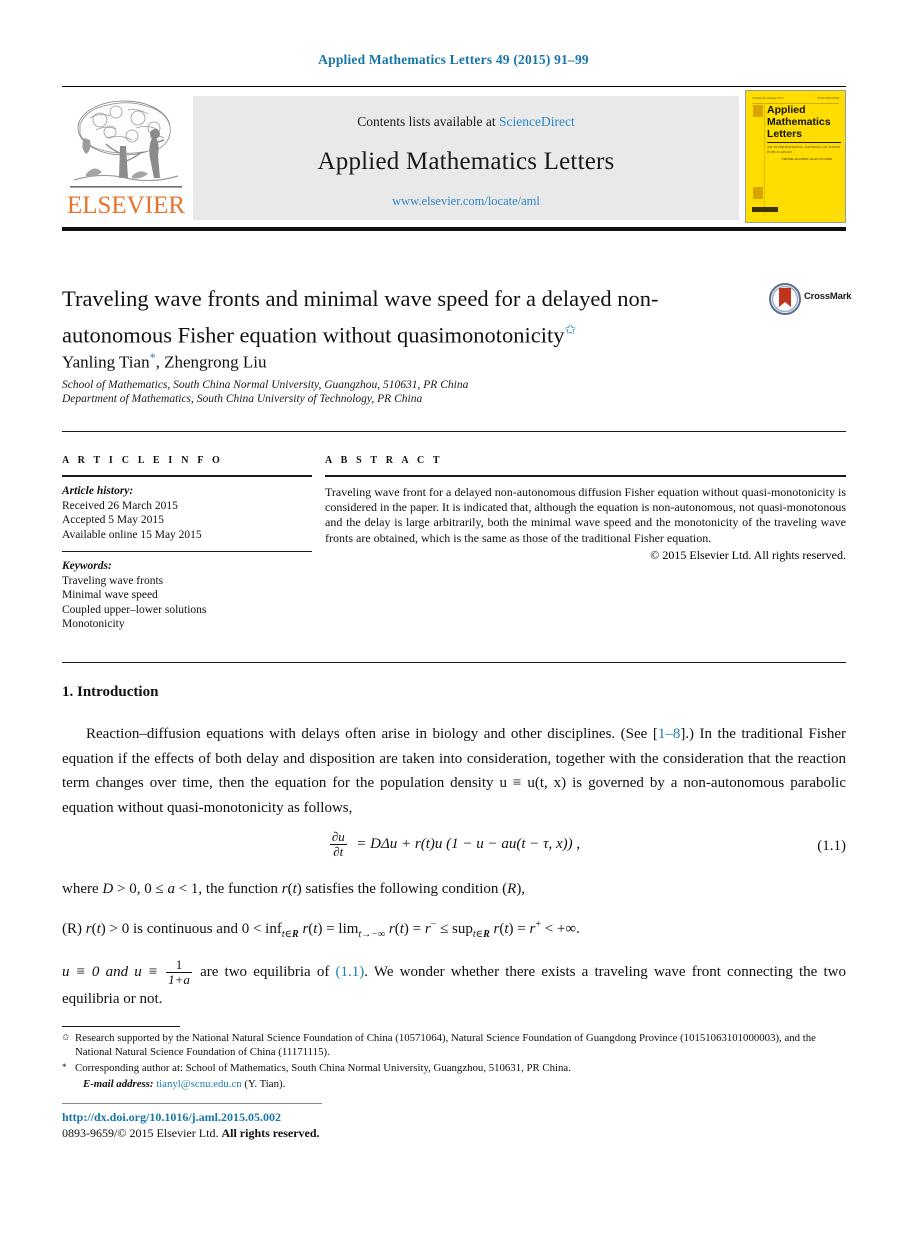 The height and width of the screenshot is (1238, 907). Describe the element at coordinates (758, 111) in the screenshot. I see `cover-elsevier-mark-top` at that location.